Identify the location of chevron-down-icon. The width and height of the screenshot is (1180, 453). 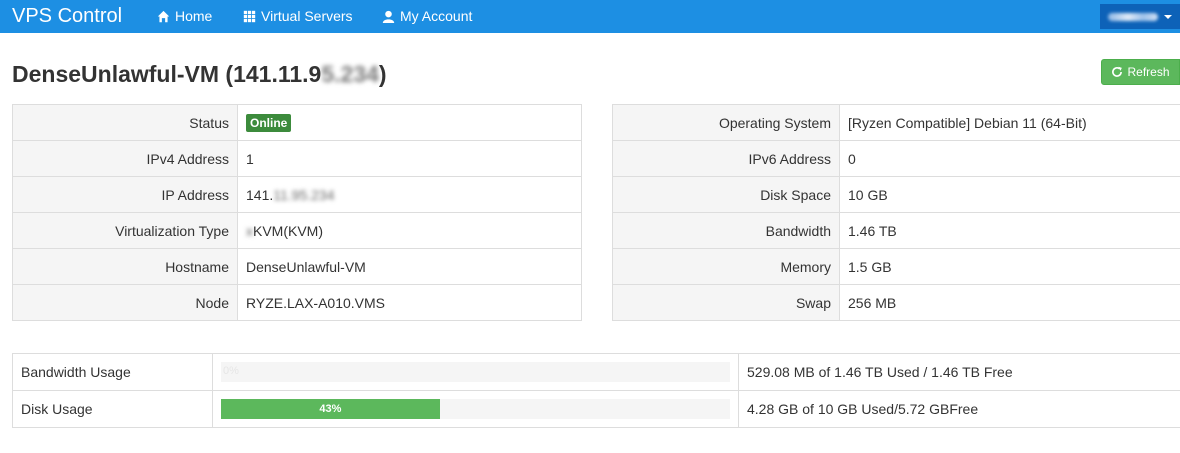
(1168, 16).